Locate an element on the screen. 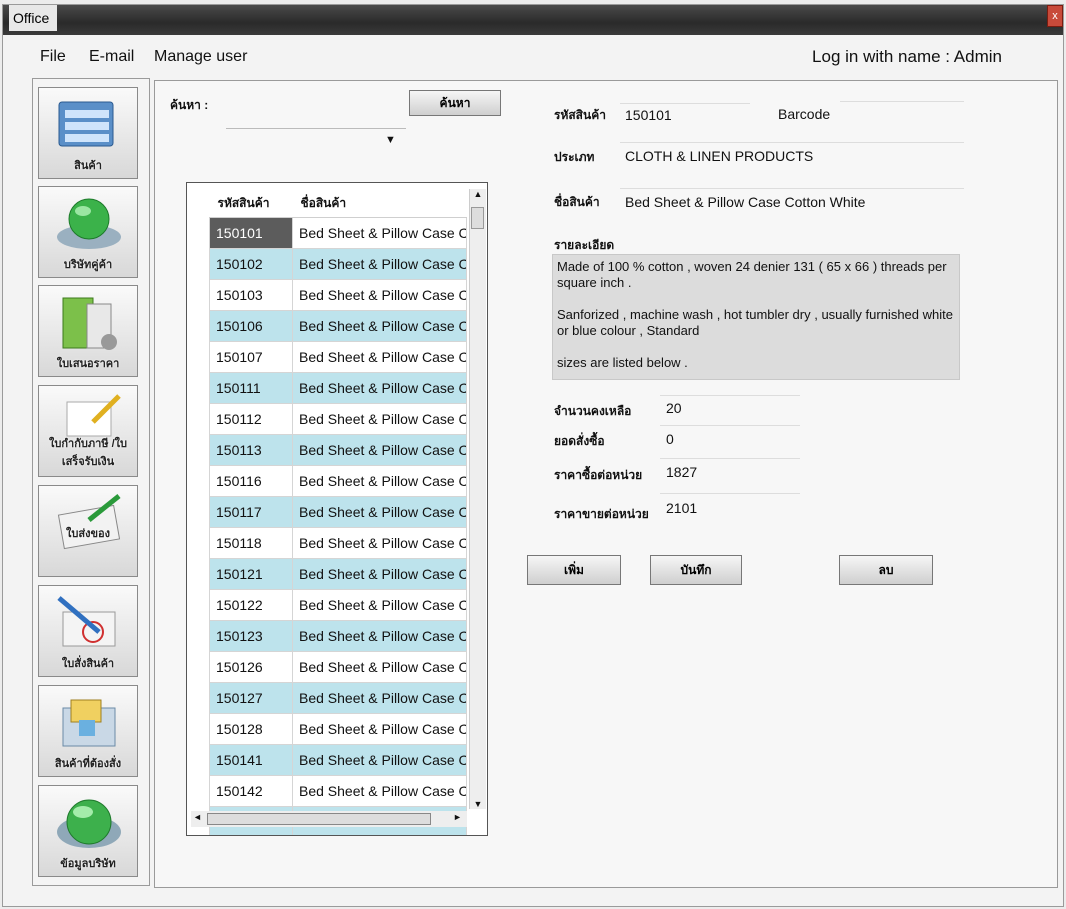 The image size is (1066, 909). table-row: 150112 Bed Sheet & Pillow Case Cc is located at coordinates (338, 419).